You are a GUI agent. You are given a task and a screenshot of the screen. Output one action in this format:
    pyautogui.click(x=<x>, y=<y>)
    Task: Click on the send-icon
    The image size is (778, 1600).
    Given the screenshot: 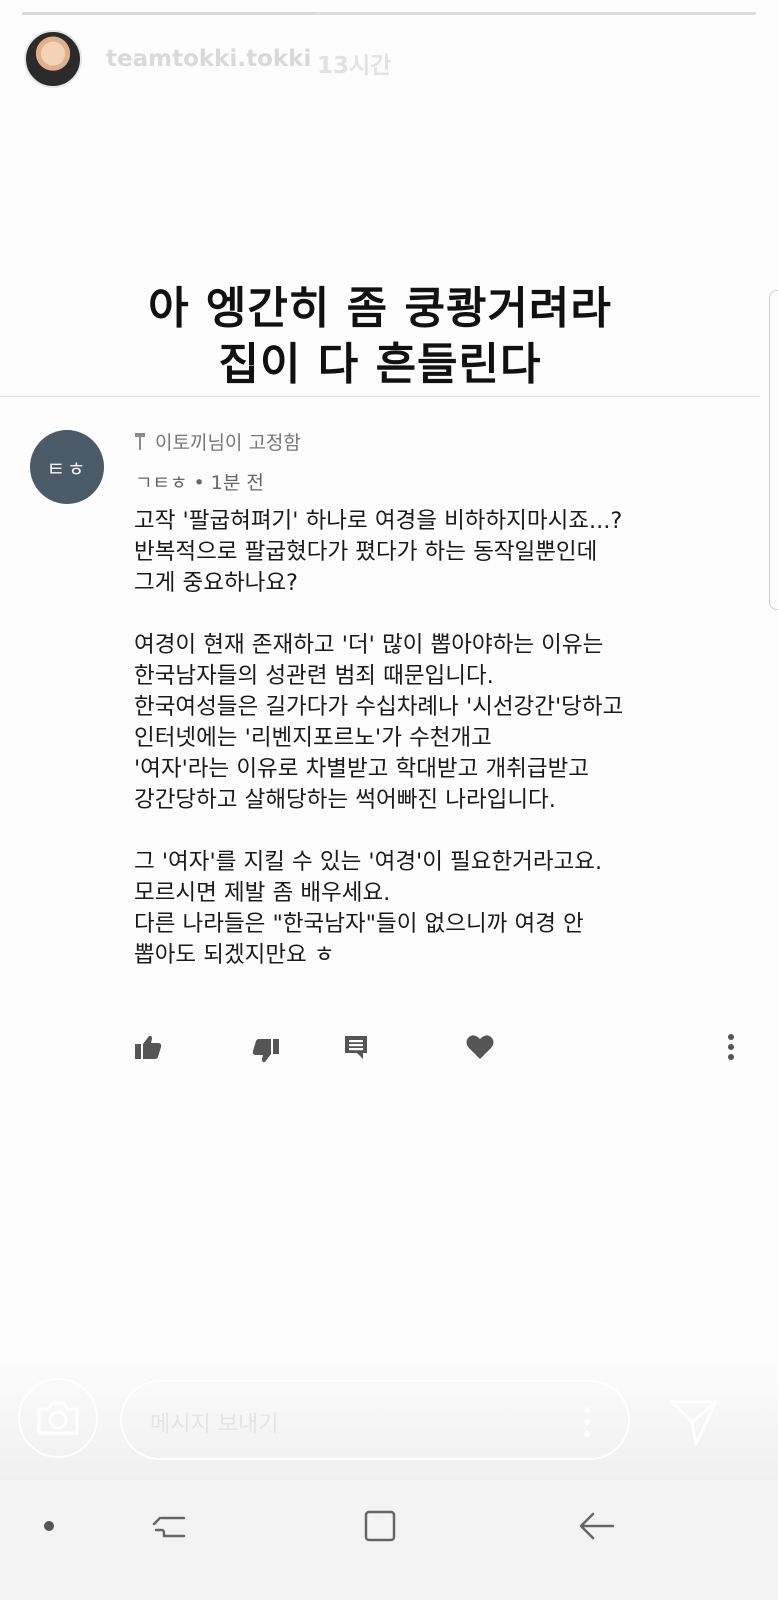 What is the action you would take?
    pyautogui.click(x=694, y=1422)
    